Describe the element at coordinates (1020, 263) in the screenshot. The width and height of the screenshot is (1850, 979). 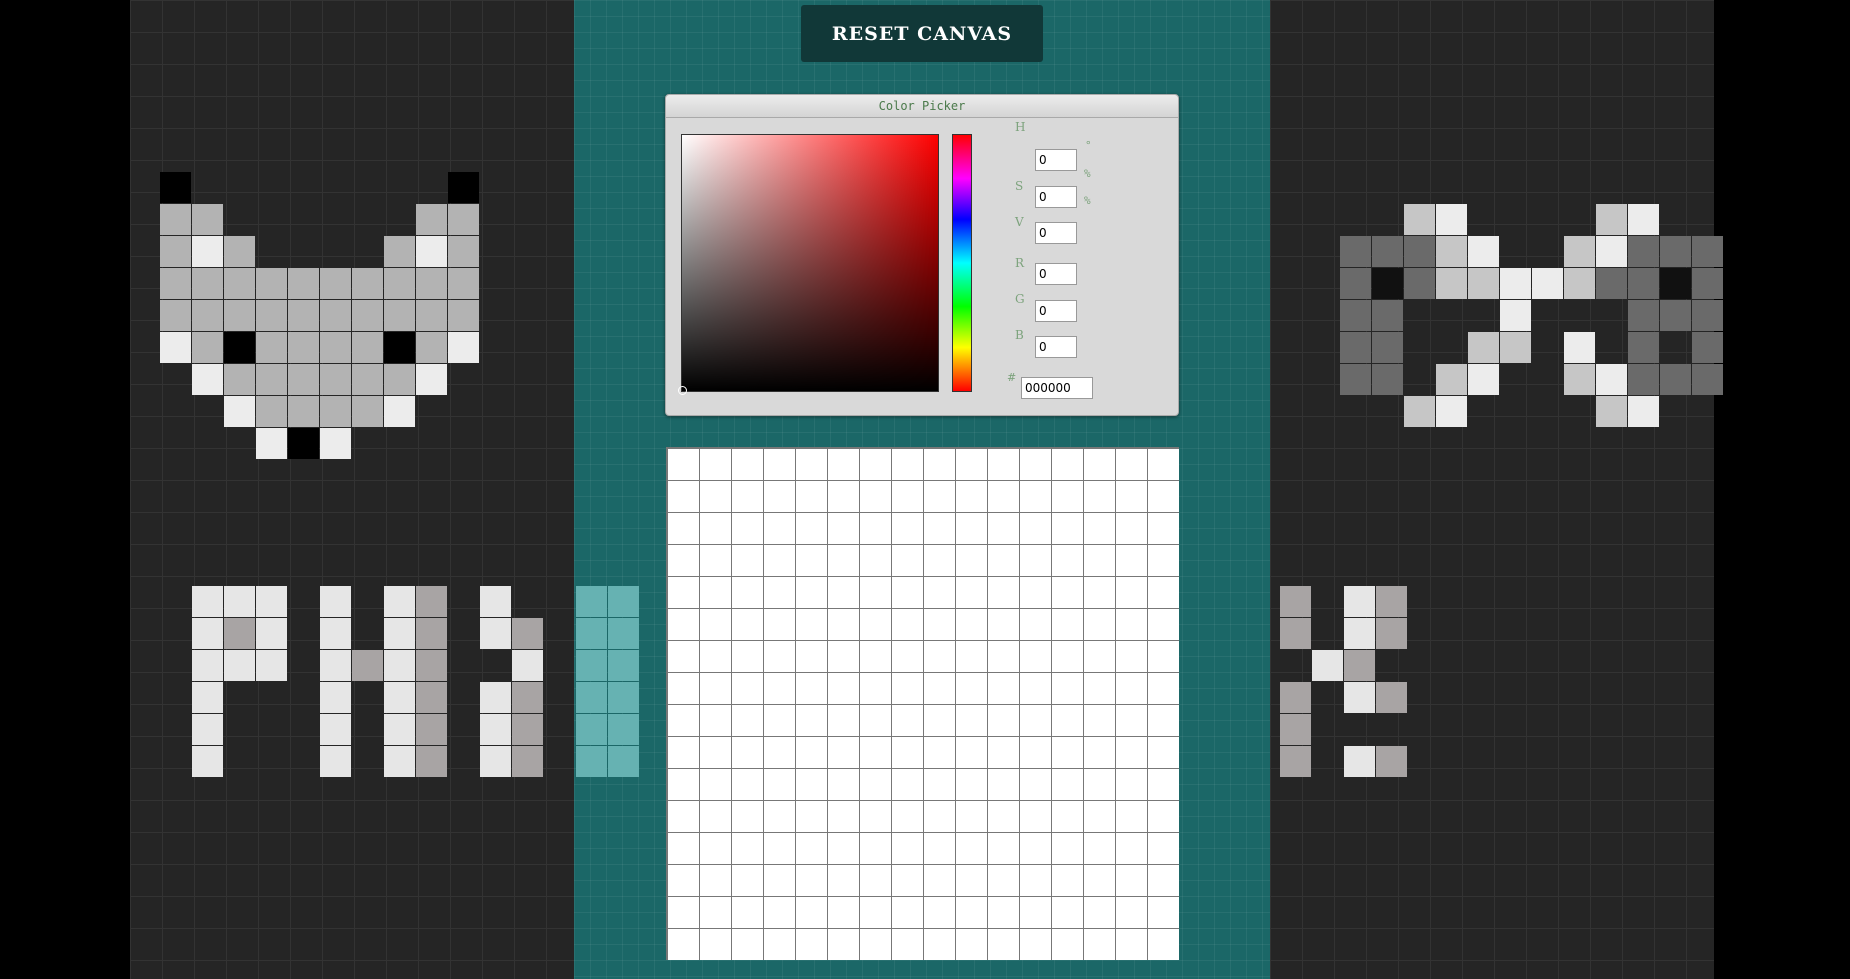
I see `red-label: R` at that location.